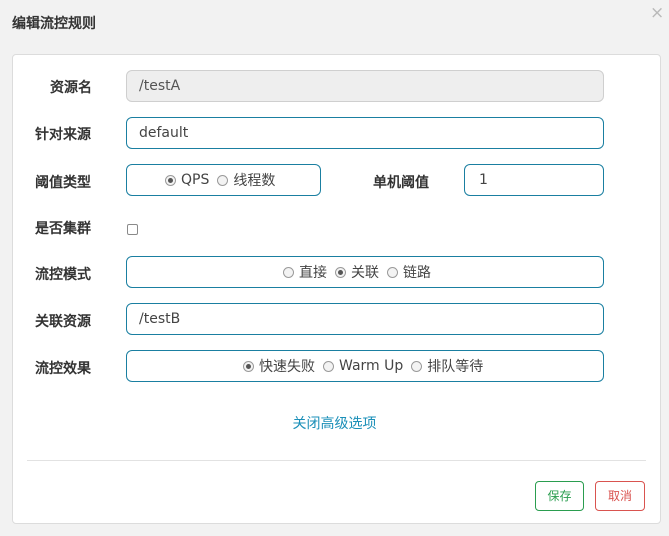 The image size is (669, 536). I want to click on grade-option-thread: 线程数, so click(246, 180).